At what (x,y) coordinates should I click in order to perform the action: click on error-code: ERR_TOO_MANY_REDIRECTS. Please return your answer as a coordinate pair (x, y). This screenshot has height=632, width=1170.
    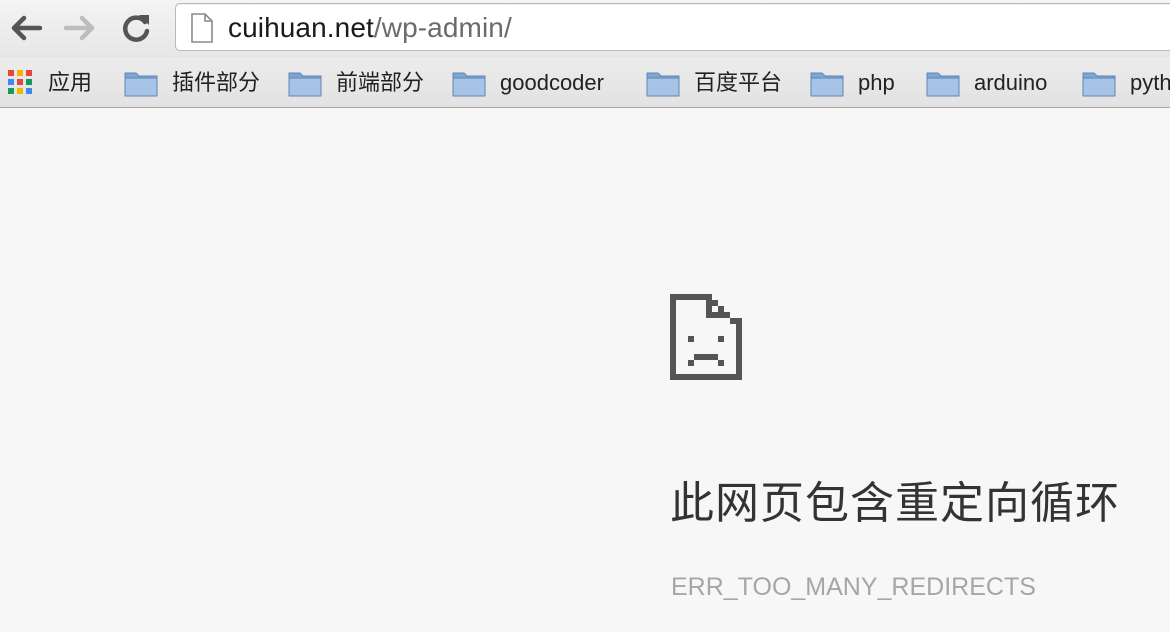
    Looking at the image, I should click on (853, 587).